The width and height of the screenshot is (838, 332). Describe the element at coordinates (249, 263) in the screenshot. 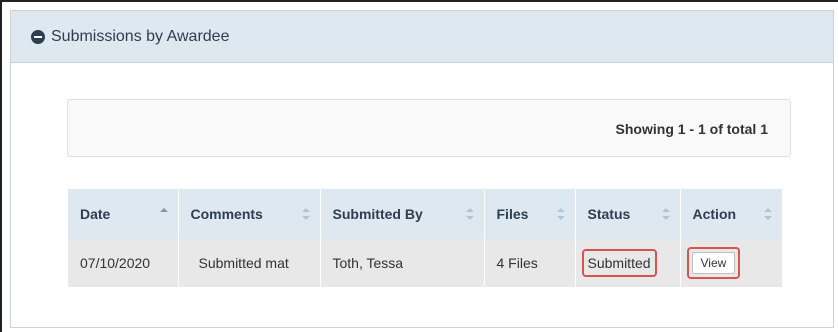

I see `cell-comments: Submitted mat` at that location.